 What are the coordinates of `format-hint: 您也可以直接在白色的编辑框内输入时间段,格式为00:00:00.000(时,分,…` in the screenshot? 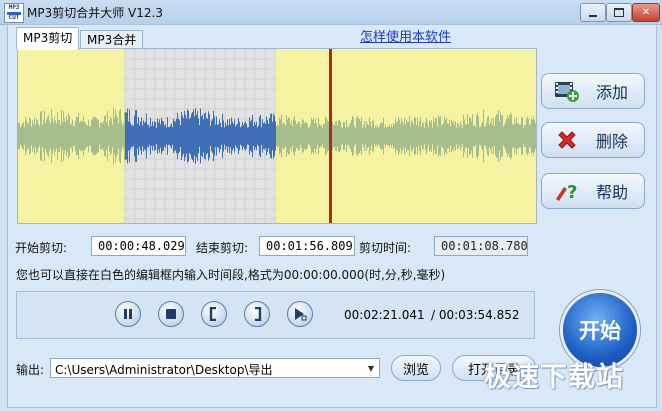 It's located at (231, 275).